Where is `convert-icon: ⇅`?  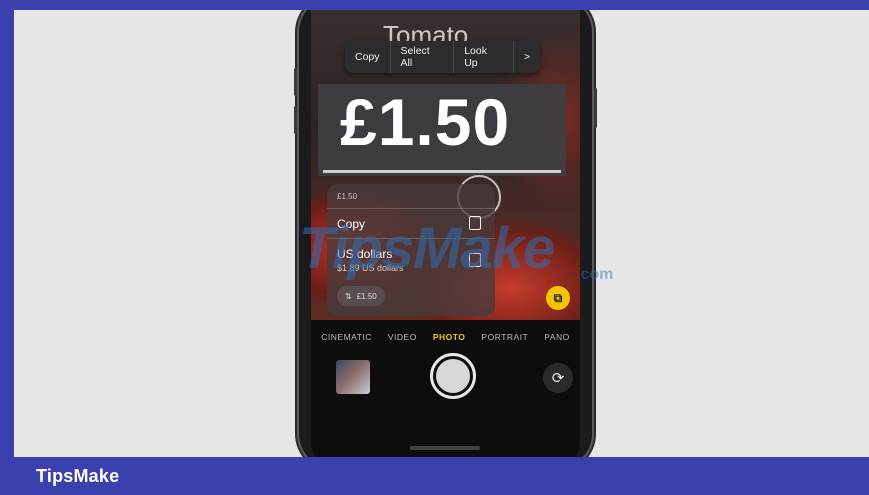 convert-icon: ⇅ is located at coordinates (348, 296).